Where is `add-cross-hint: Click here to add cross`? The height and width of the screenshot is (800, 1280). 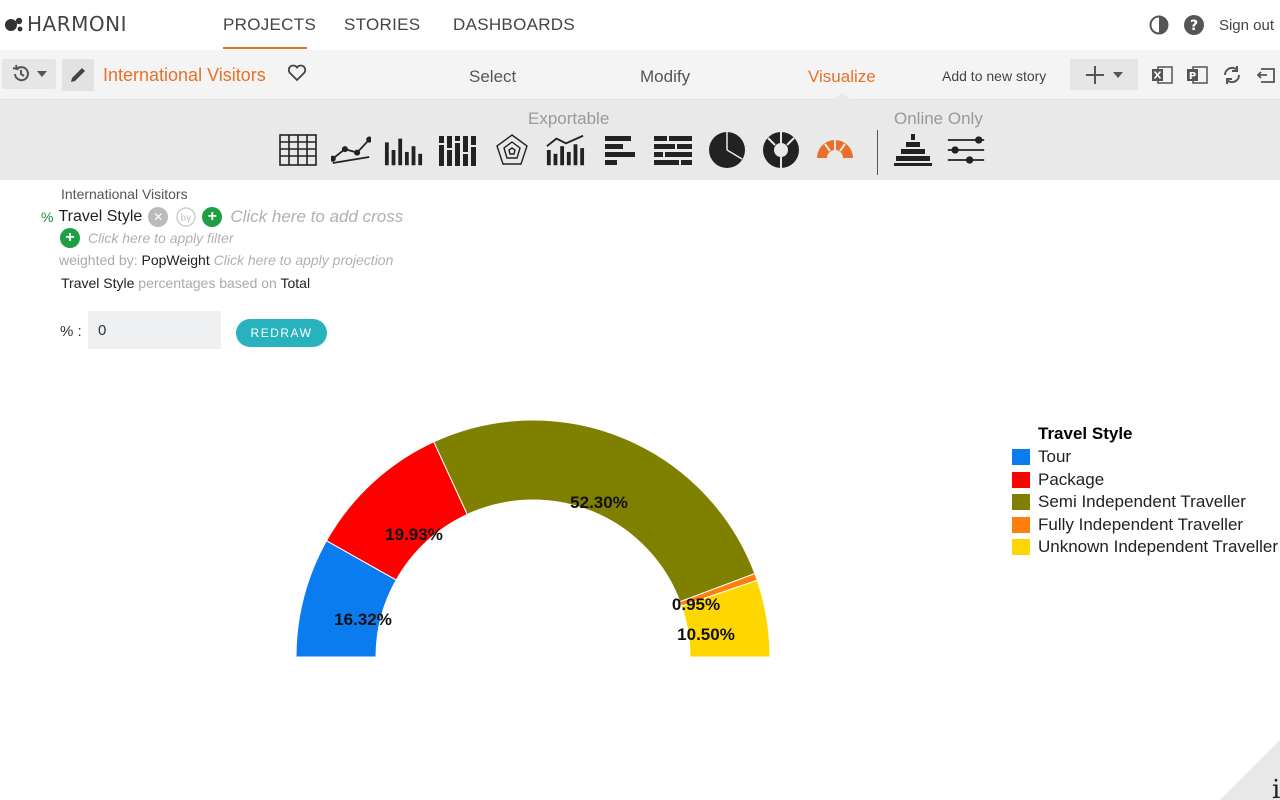
add-cross-hint: Click here to add cross is located at coordinates (316, 217).